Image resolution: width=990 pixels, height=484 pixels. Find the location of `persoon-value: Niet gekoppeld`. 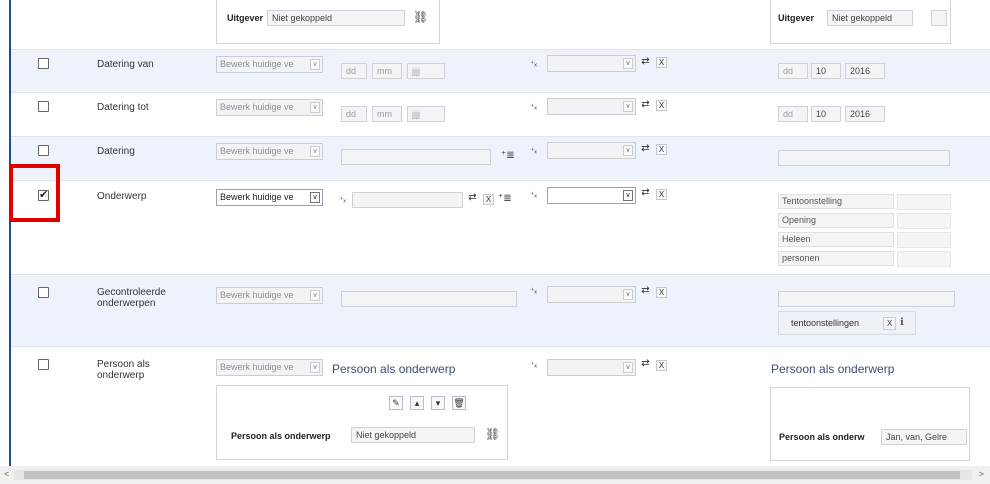

persoon-value: Niet gekoppeld is located at coordinates (413, 435).